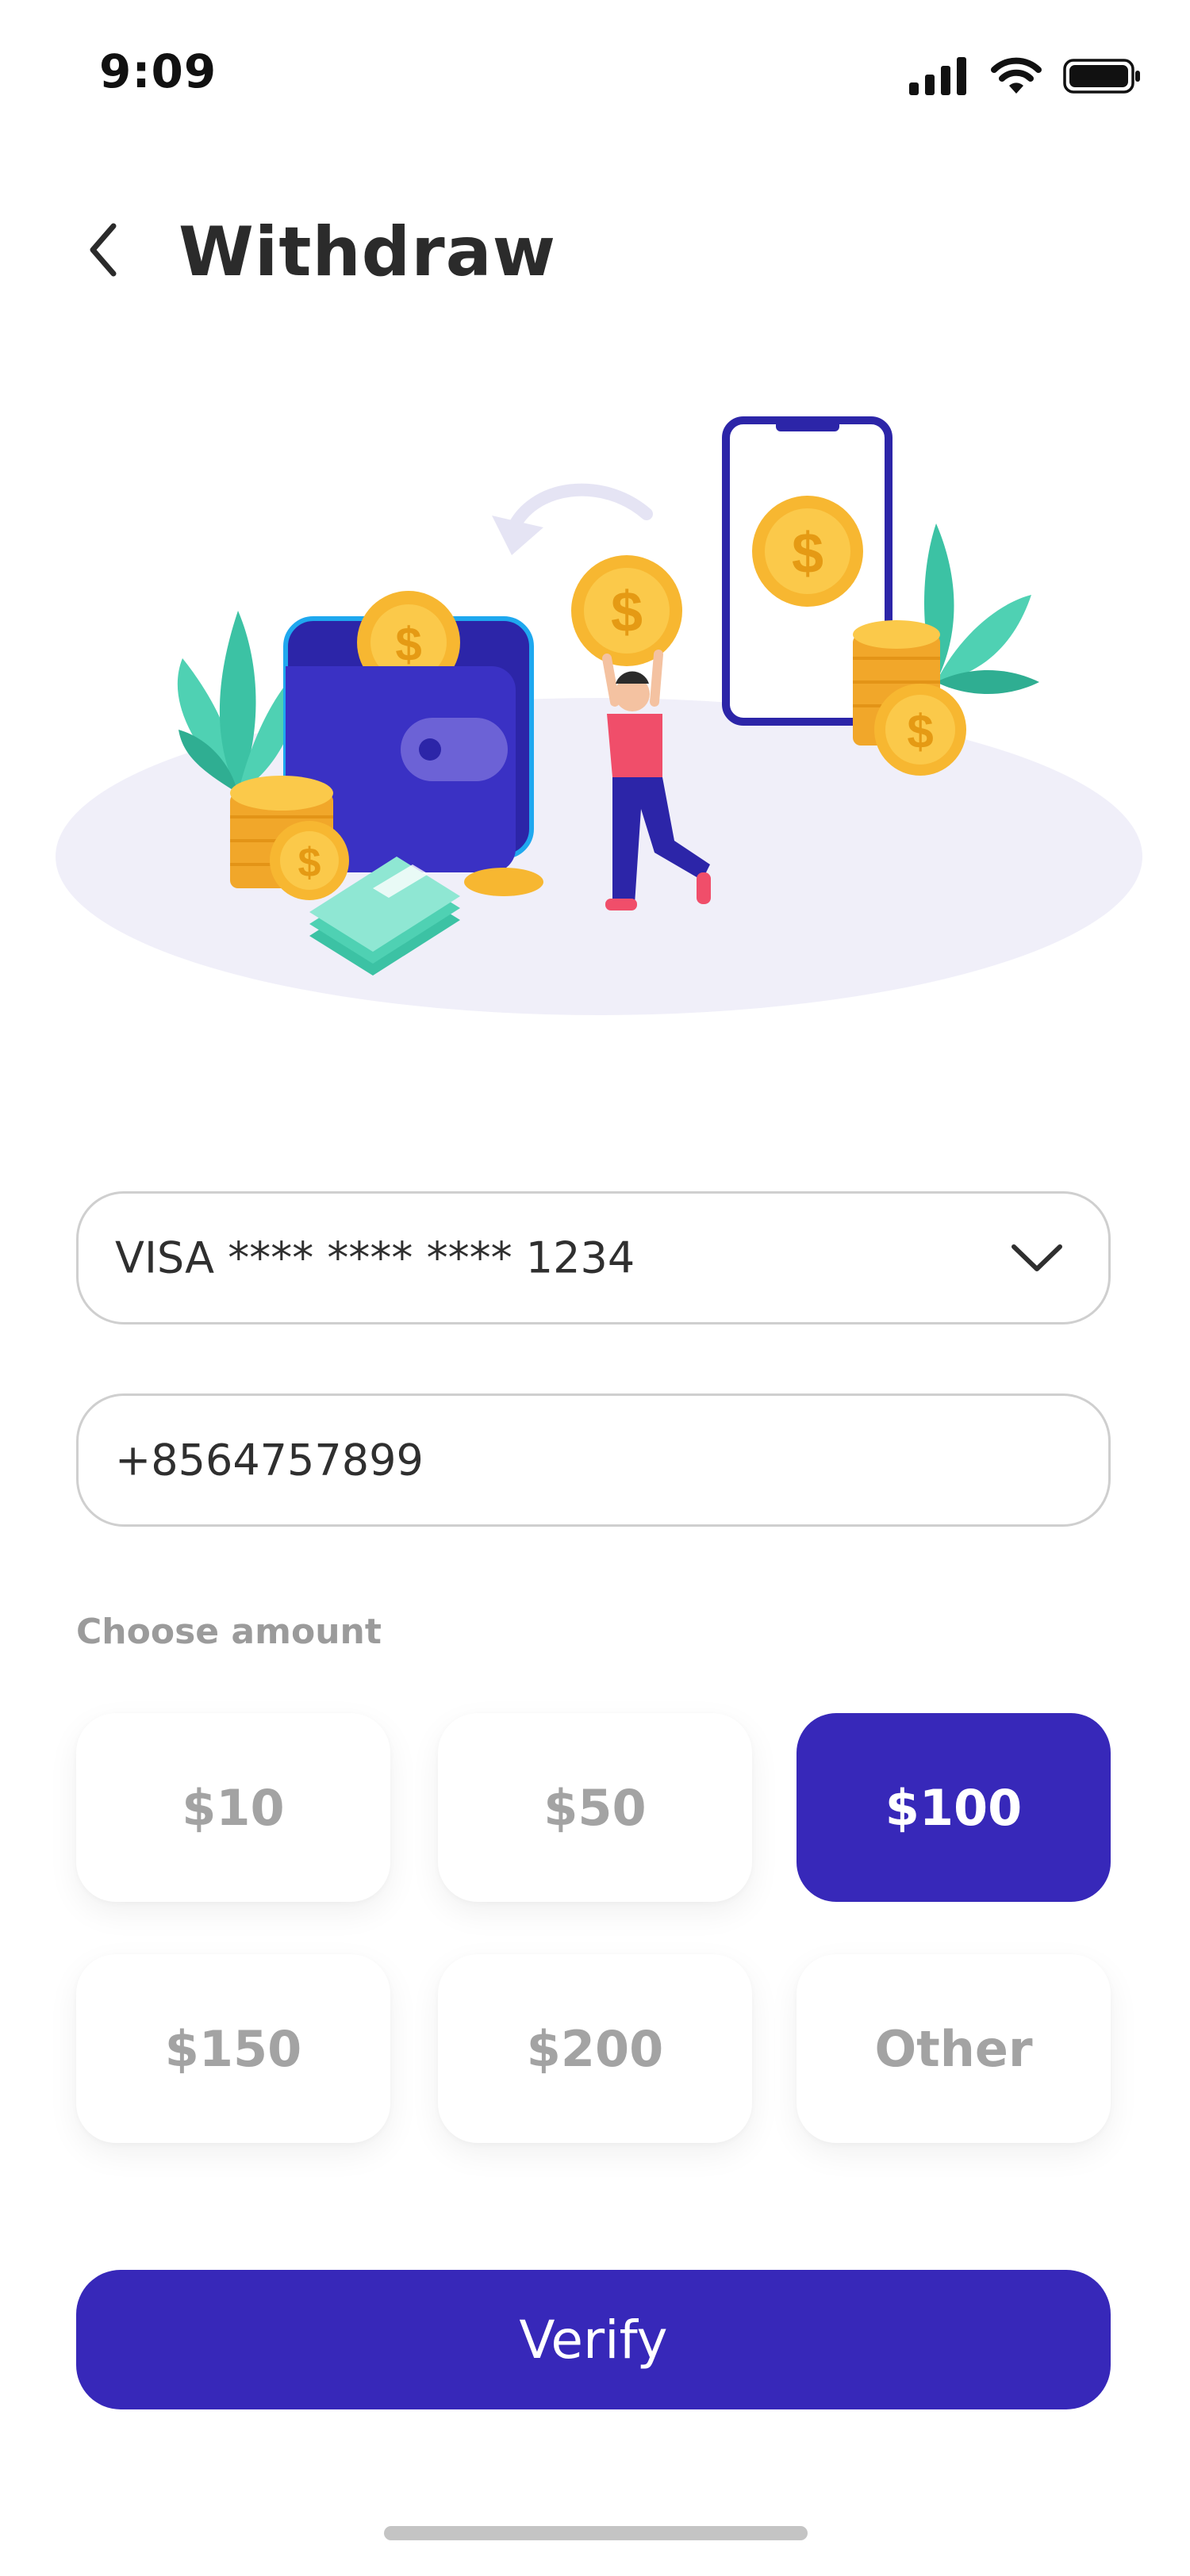 The image size is (1190, 2576). What do you see at coordinates (229, 1632) in the screenshot?
I see `choose-amount-label: Choose amount` at bounding box center [229, 1632].